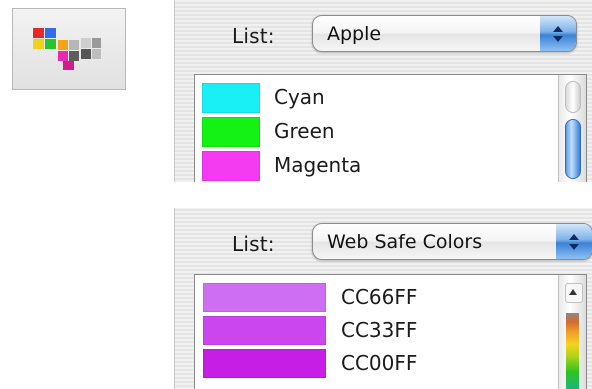 The image size is (592, 389). Describe the element at coordinates (379, 297) in the screenshot. I see `color-name: CC66FF` at that location.